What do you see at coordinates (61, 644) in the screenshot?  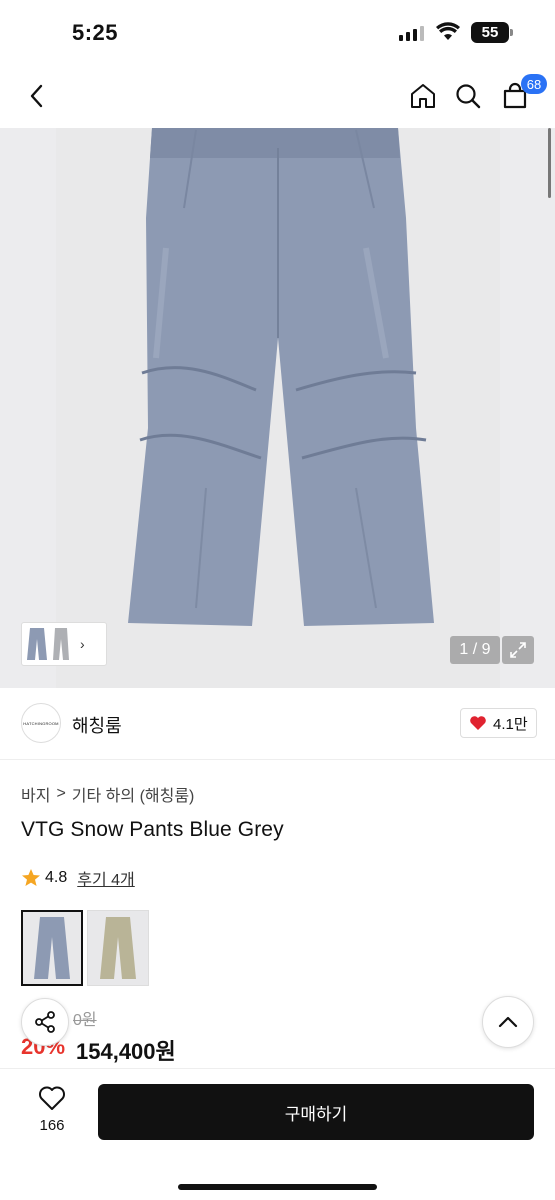 I see `thumb-grey-pants` at bounding box center [61, 644].